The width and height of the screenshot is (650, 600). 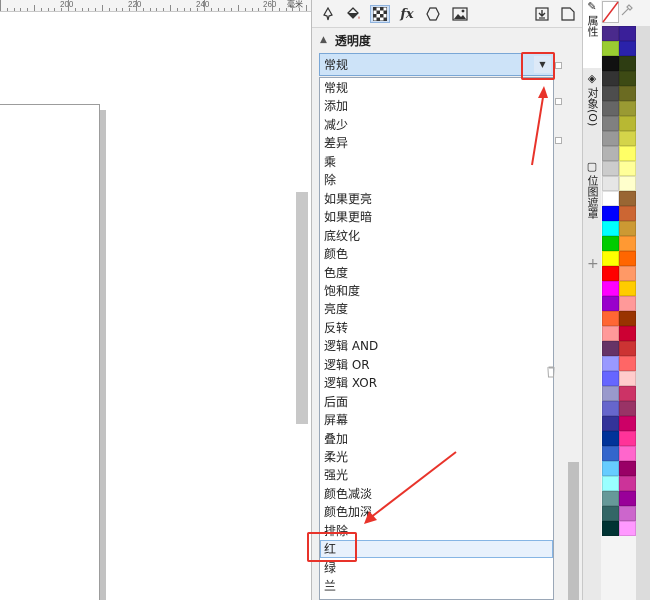 What do you see at coordinates (155, 6) in the screenshot?
I see `horizontal-ruler: 200 220 240 260 毫米` at bounding box center [155, 6].